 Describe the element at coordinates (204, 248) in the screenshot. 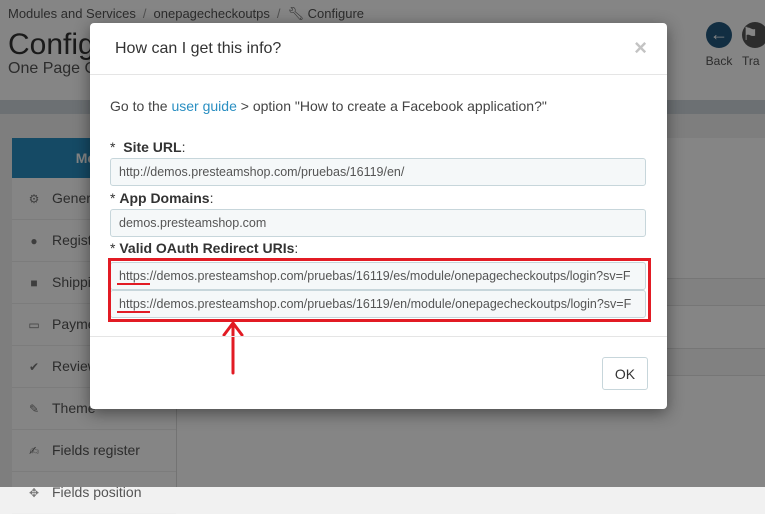

I see `redirect-uris-label: * Valid OAuth Redirect URIs:` at that location.